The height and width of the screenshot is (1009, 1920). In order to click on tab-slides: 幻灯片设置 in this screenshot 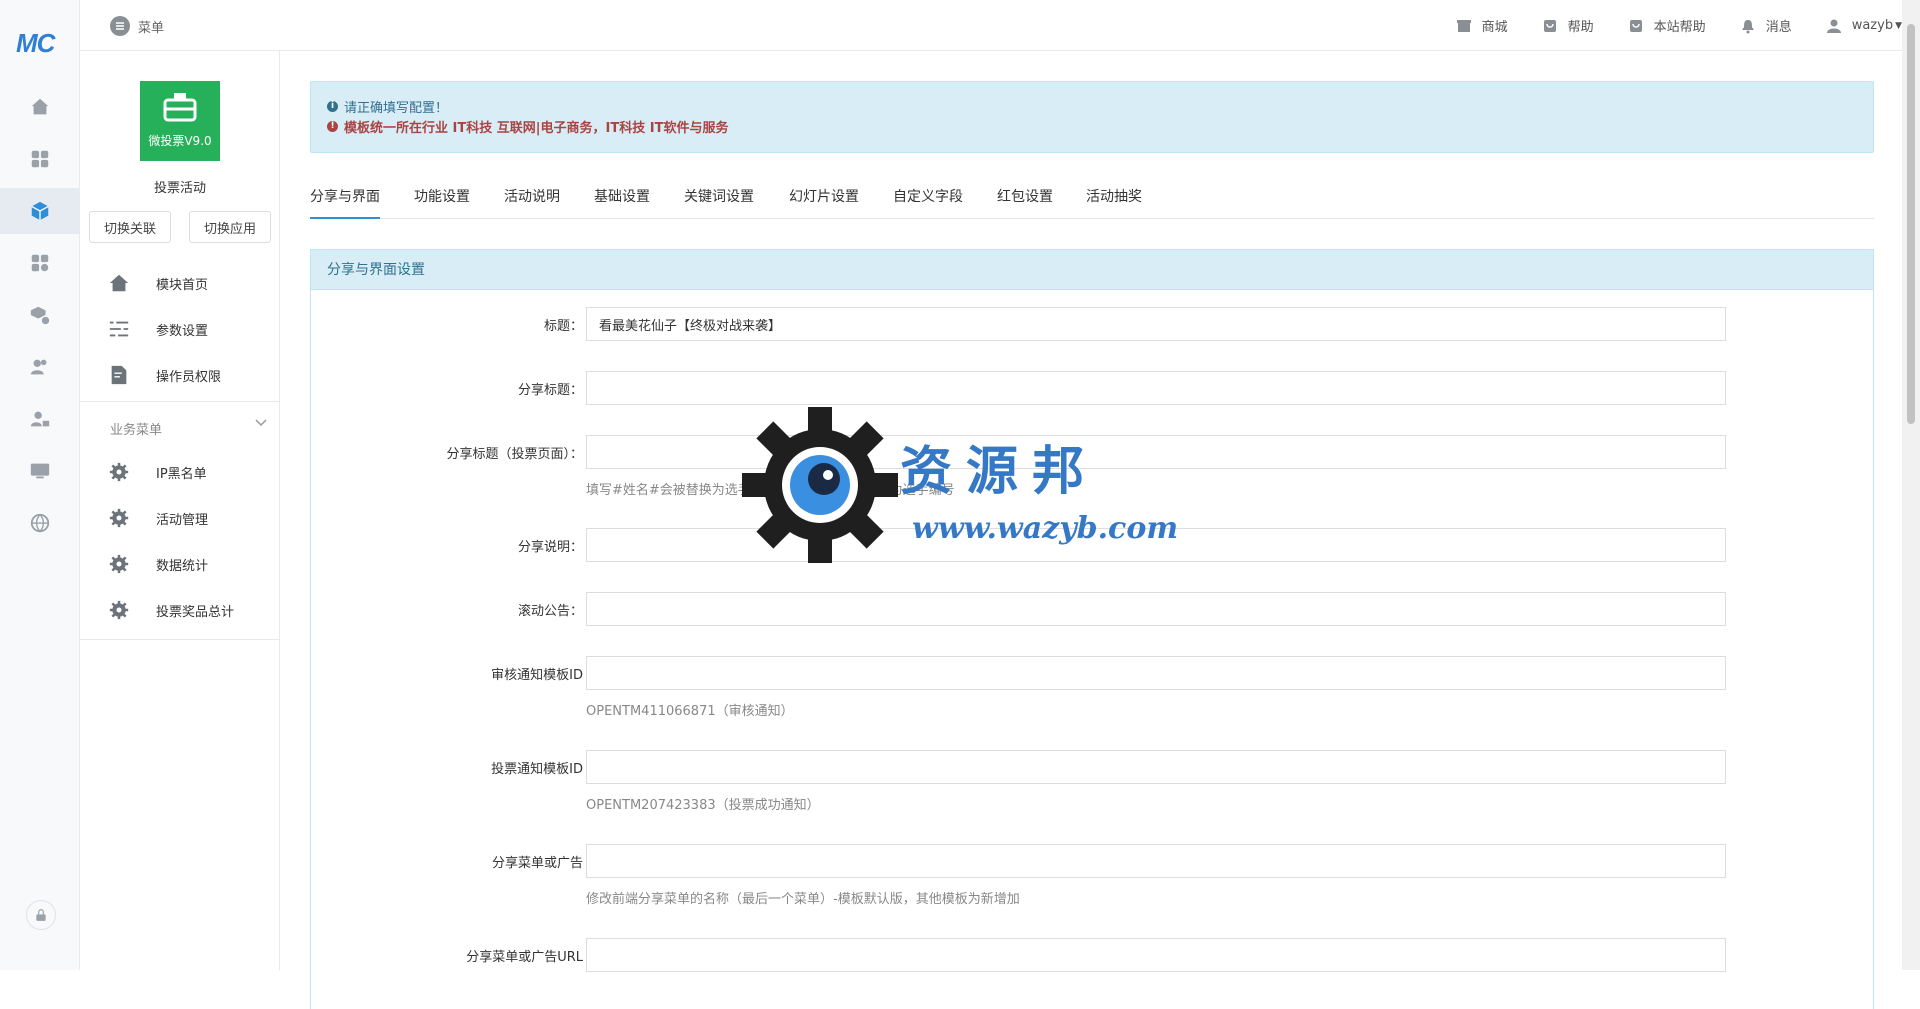, I will do `click(824, 197)`.